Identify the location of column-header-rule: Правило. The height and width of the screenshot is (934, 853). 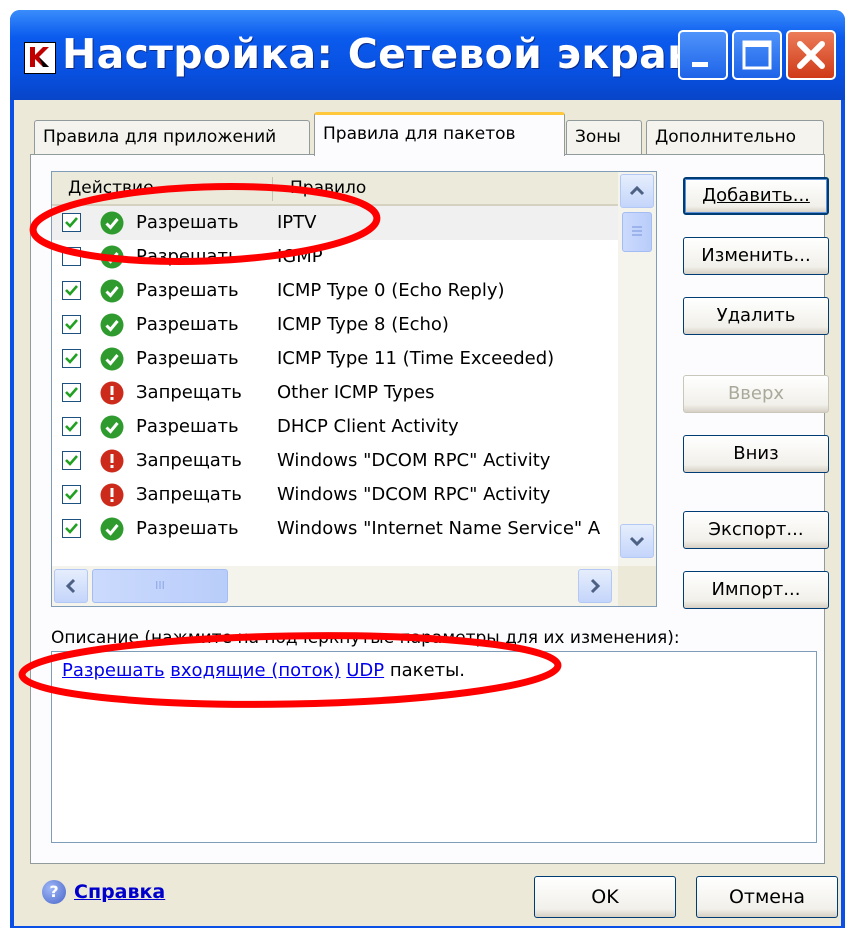
(328, 188).